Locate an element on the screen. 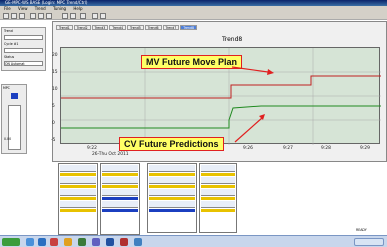 Image resolution: width=387 pixels, height=247 pixels. mv-bar-track is located at coordinates (14, 127).